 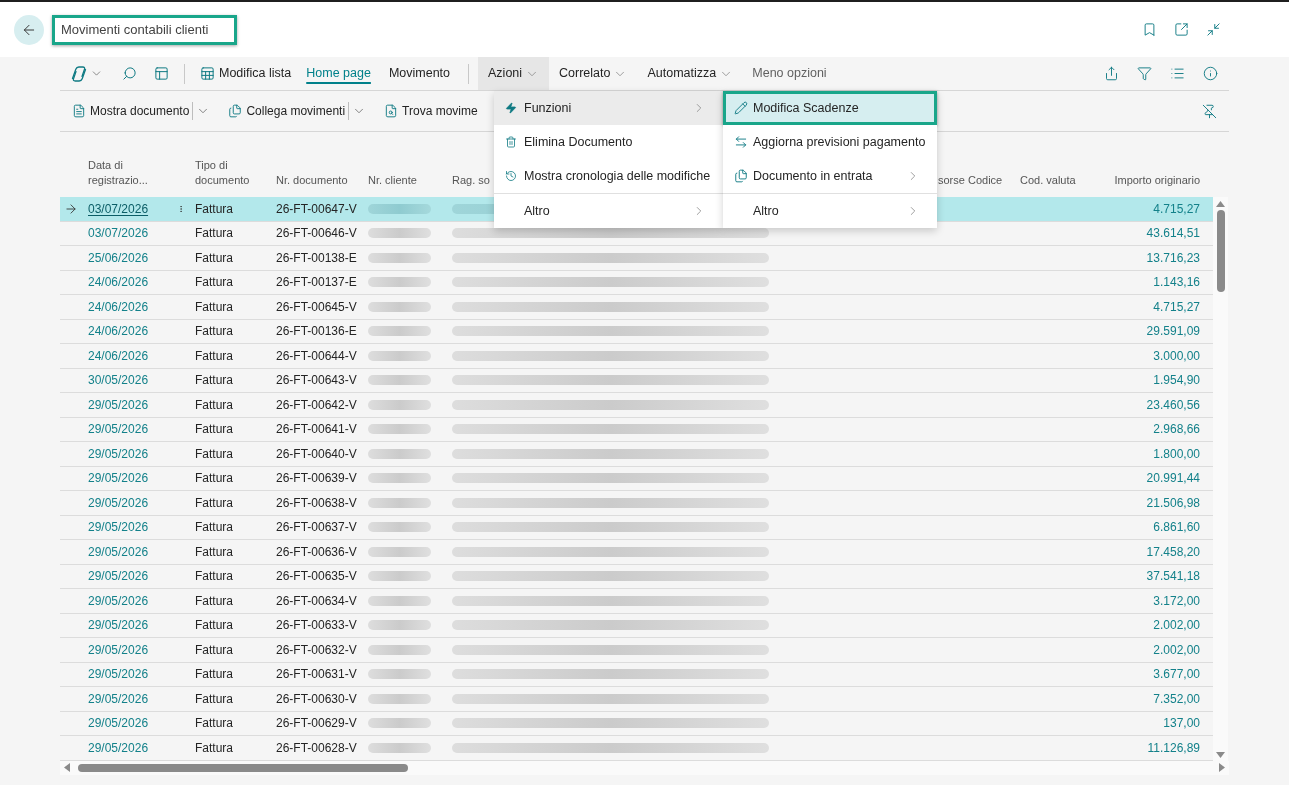 I want to click on back-button, so click(x=29, y=29).